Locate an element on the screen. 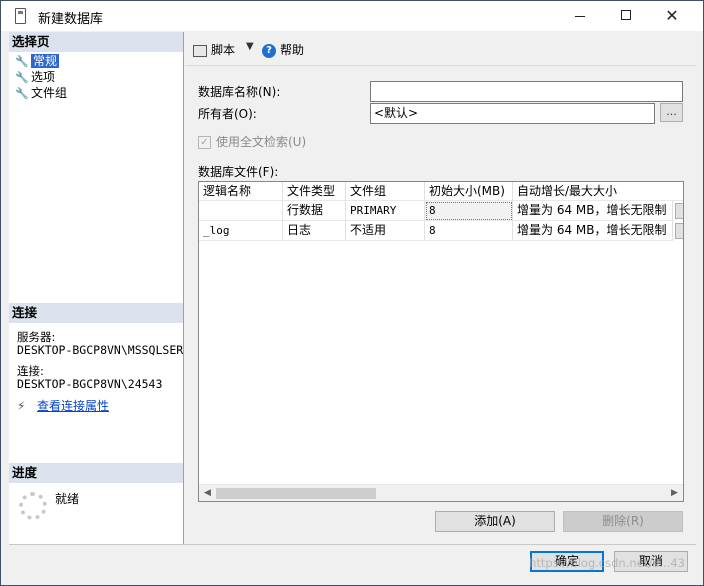 This screenshot has height=586, width=704. db-files-label: 数据库文件(F): is located at coordinates (238, 172).